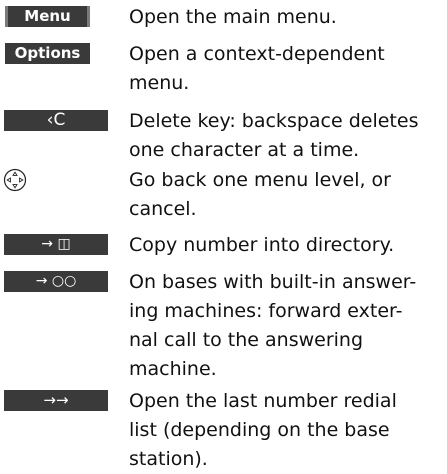 The width and height of the screenshot is (447, 474). Describe the element at coordinates (260, 180) in the screenshot. I see `description-line: Go back one menu level, or` at that location.